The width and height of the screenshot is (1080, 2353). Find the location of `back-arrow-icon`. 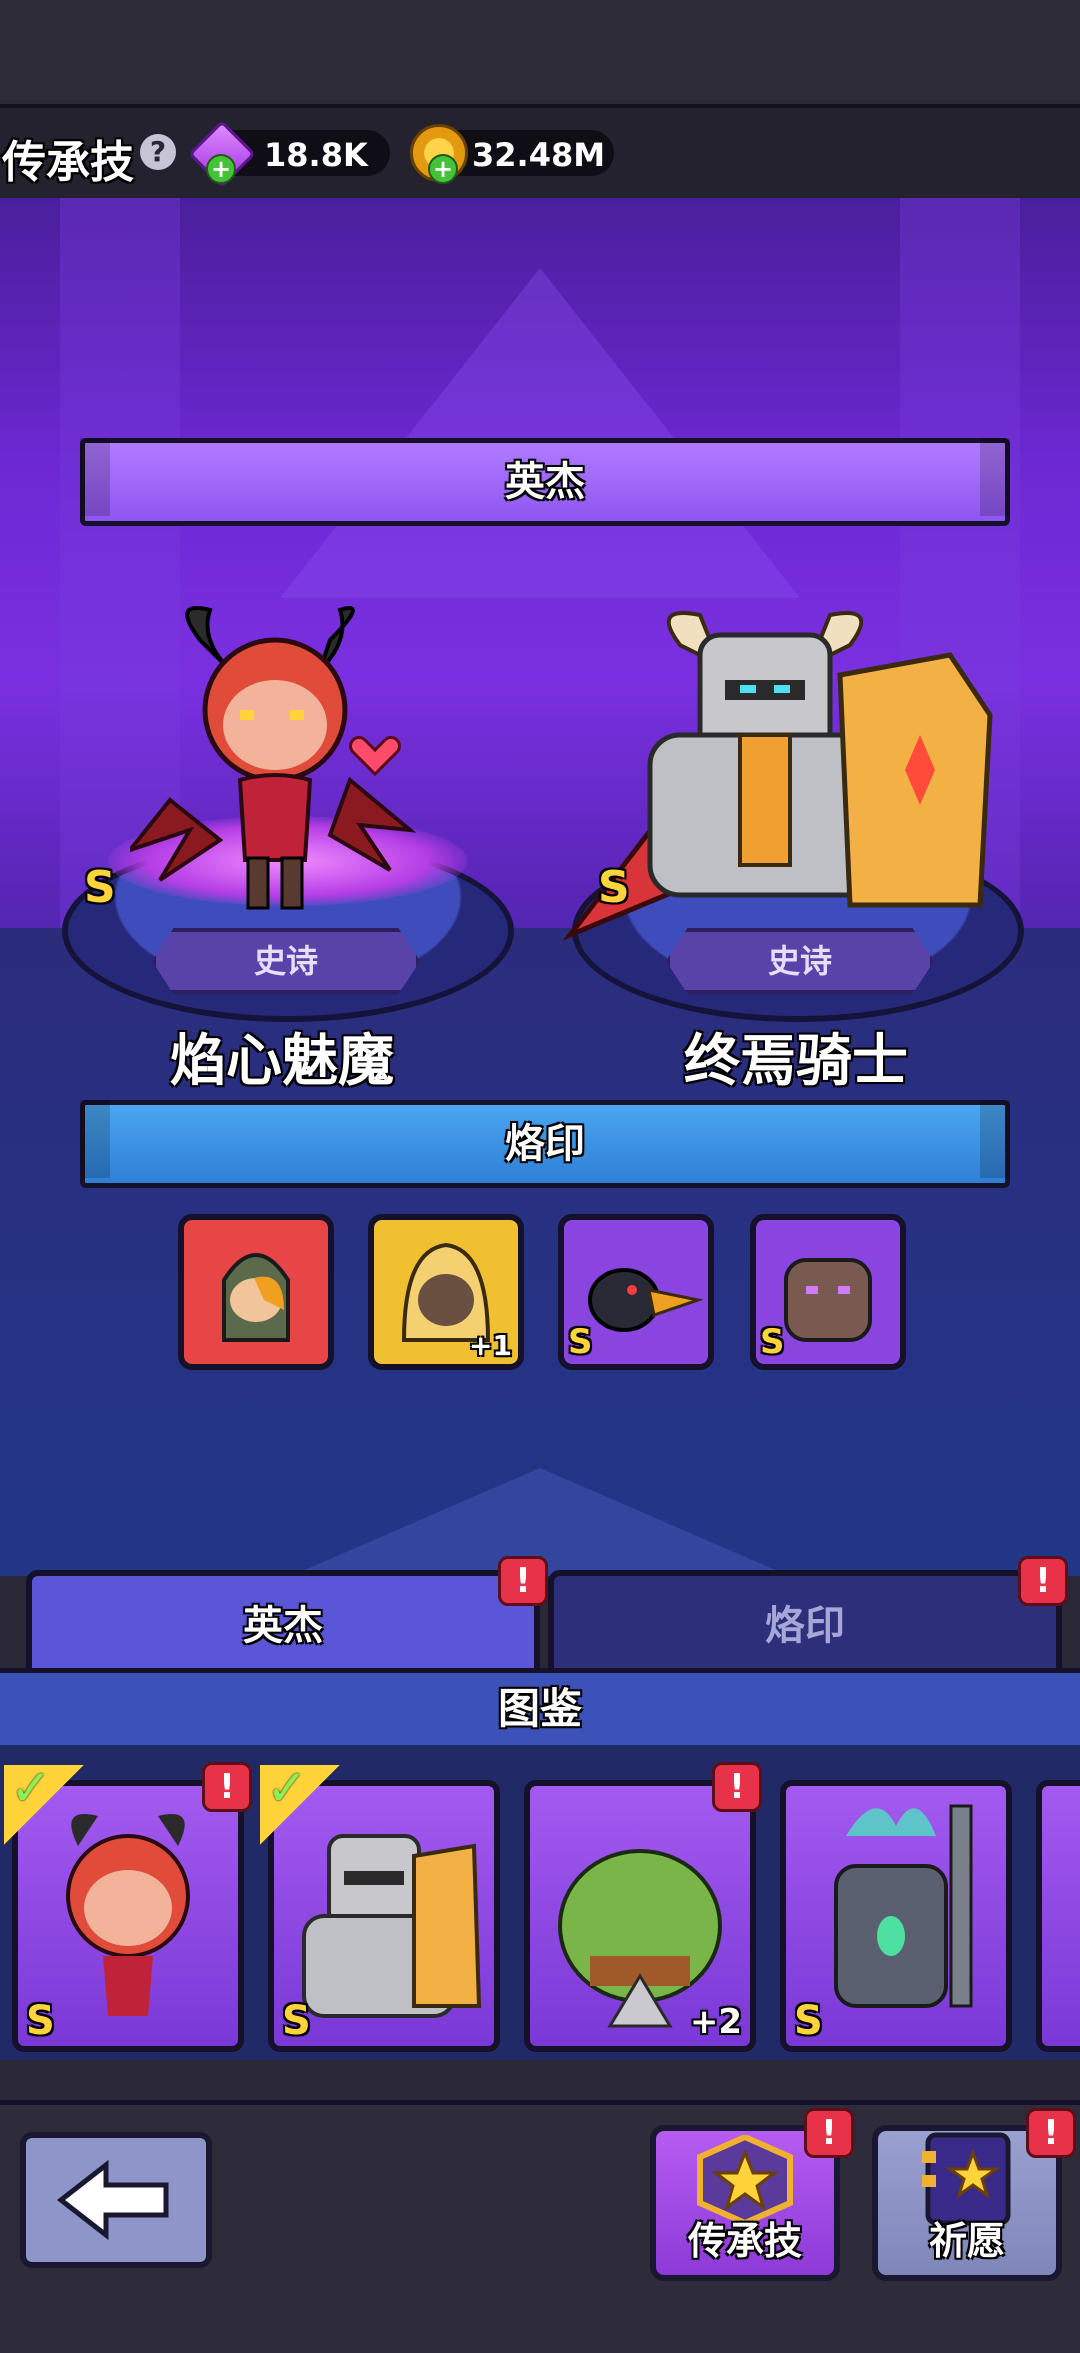

back-arrow-icon is located at coordinates (112, 2200).